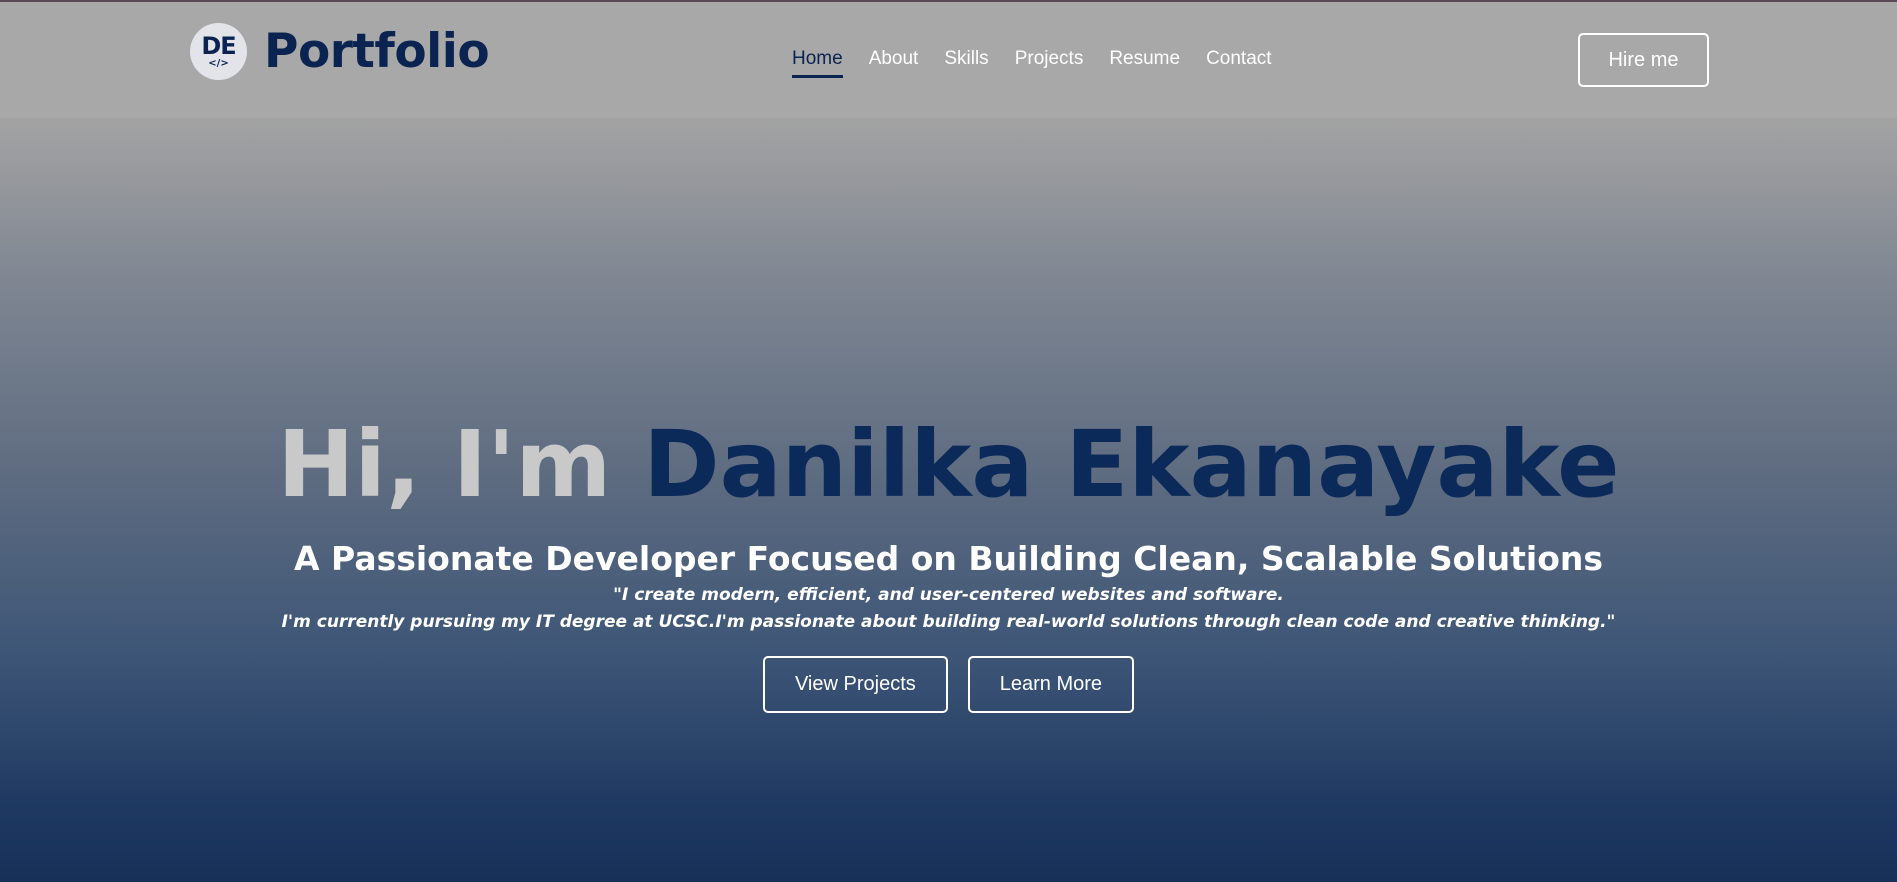 The width and height of the screenshot is (1897, 882). I want to click on hire-me-button: Hire me, so click(1643, 60).